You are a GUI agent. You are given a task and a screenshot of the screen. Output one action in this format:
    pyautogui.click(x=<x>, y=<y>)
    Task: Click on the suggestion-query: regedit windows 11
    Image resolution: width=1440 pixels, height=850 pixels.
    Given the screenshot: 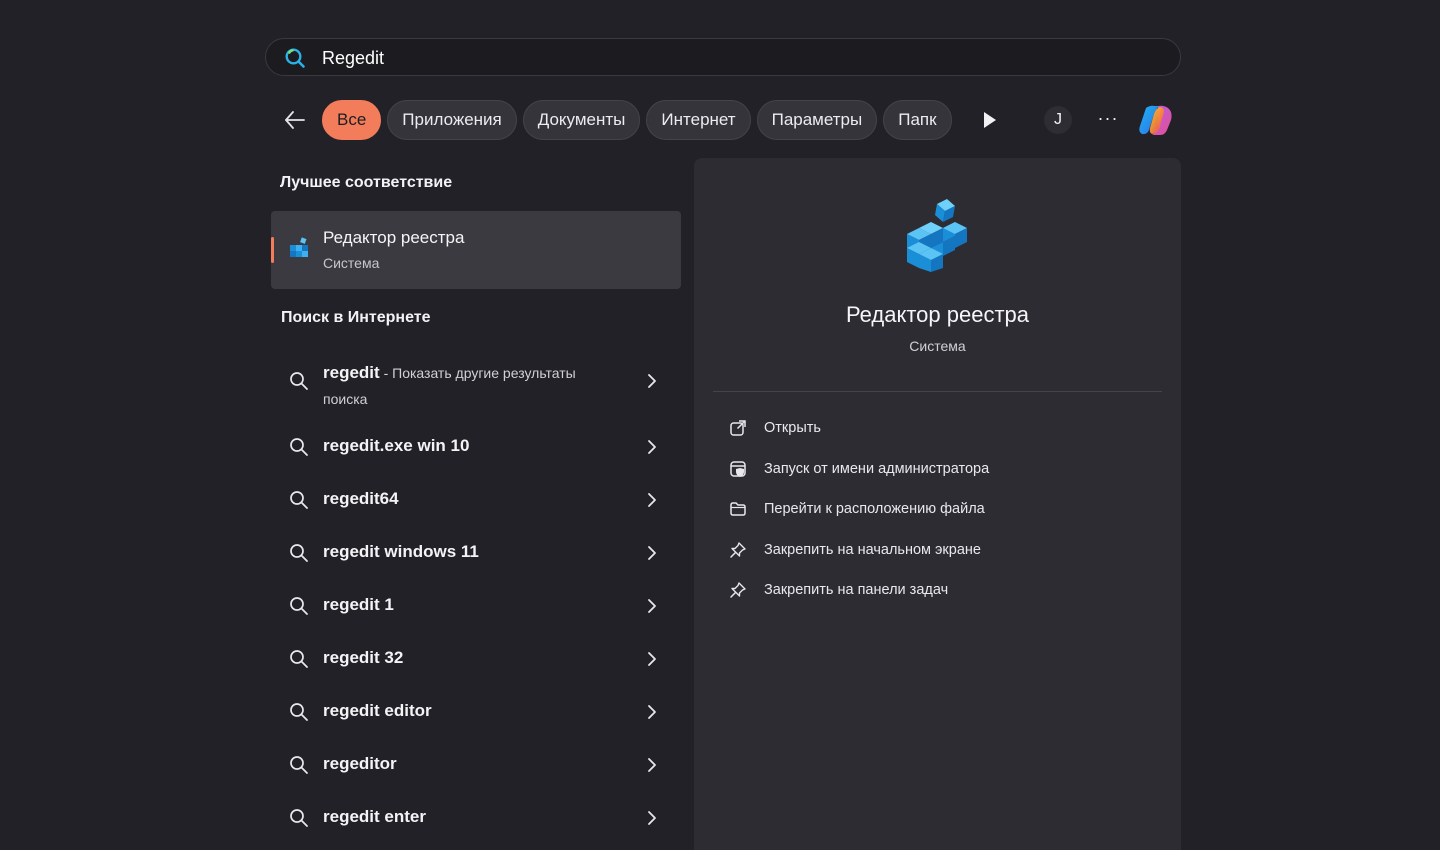 What is the action you would take?
    pyautogui.click(x=401, y=551)
    